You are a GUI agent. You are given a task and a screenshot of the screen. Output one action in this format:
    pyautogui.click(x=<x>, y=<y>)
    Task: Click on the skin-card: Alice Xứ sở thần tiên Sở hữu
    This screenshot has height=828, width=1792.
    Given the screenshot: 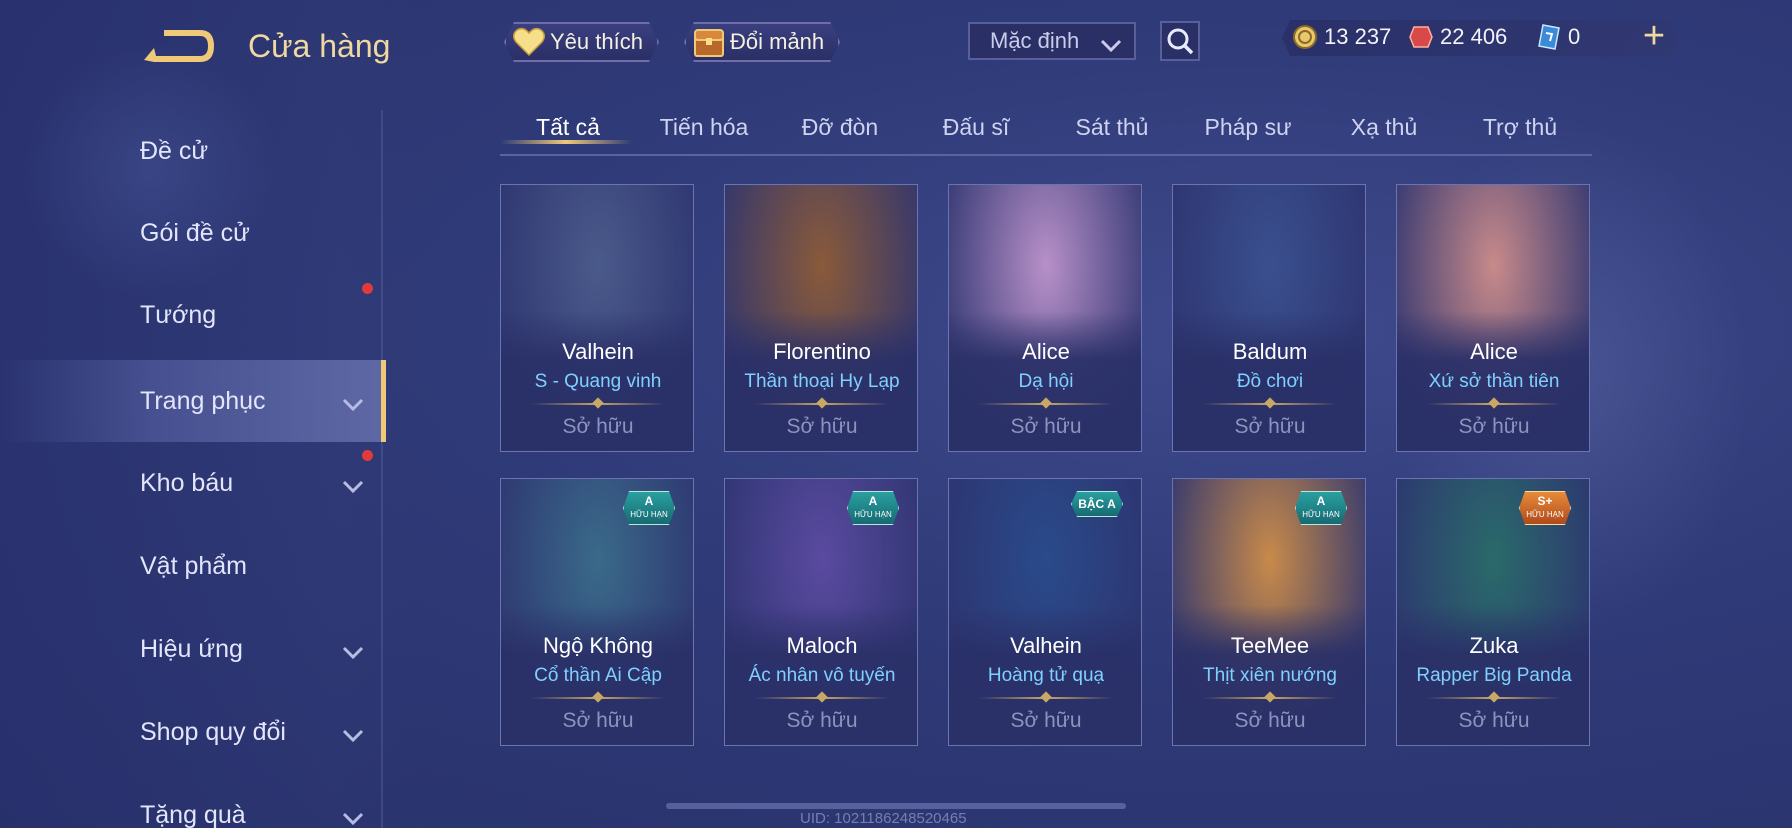 What is the action you would take?
    pyautogui.click(x=1493, y=318)
    